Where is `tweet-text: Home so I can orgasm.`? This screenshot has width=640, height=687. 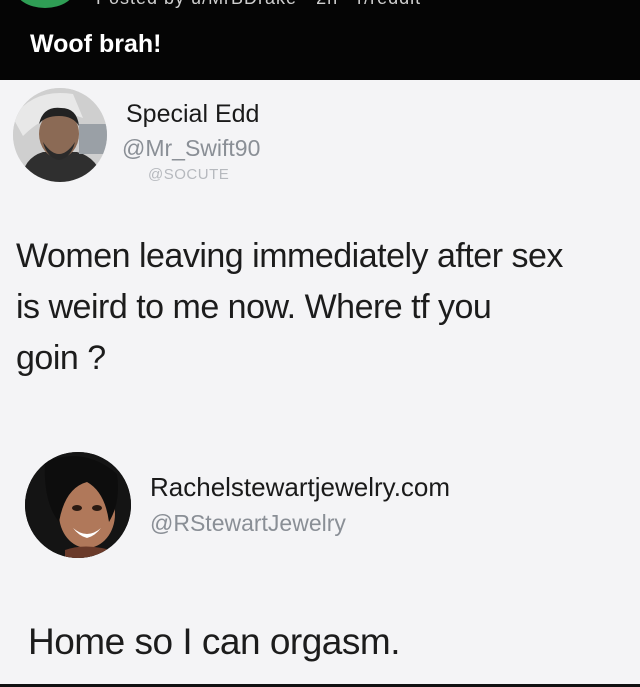
tweet-text: Home so I can orgasm. is located at coordinates (334, 641).